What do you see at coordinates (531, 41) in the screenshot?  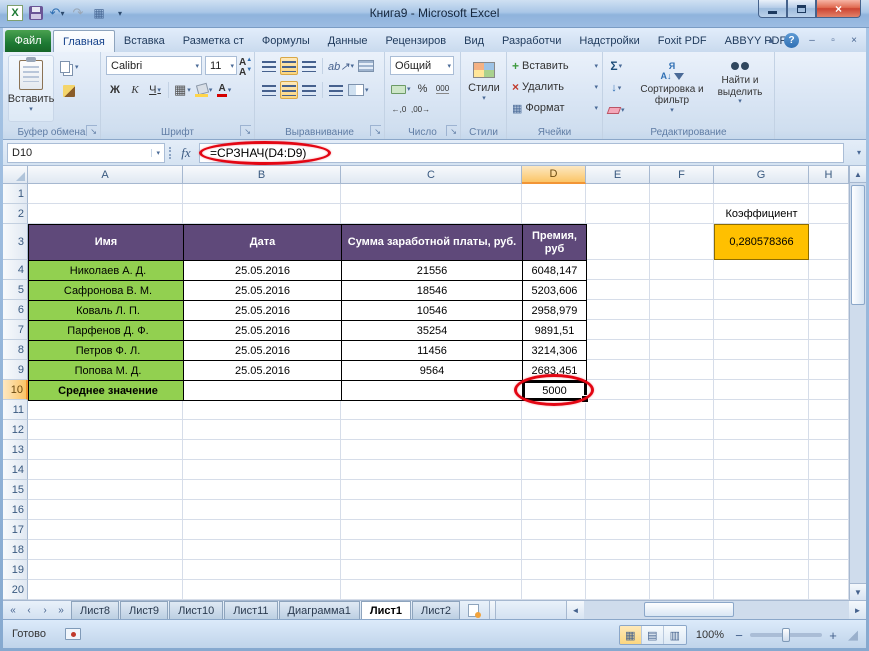 I see `tab-developer: Разработчи` at bounding box center [531, 41].